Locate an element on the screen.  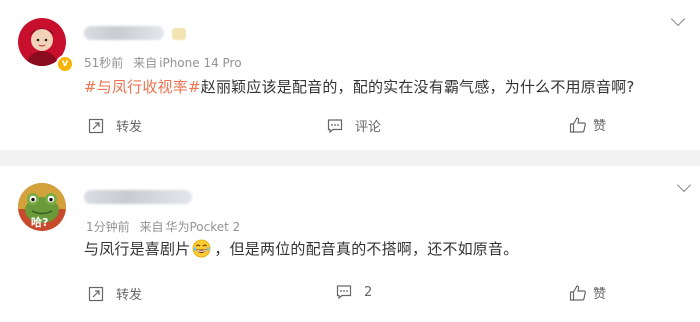
laughing-emoji-icon is located at coordinates (201, 248).